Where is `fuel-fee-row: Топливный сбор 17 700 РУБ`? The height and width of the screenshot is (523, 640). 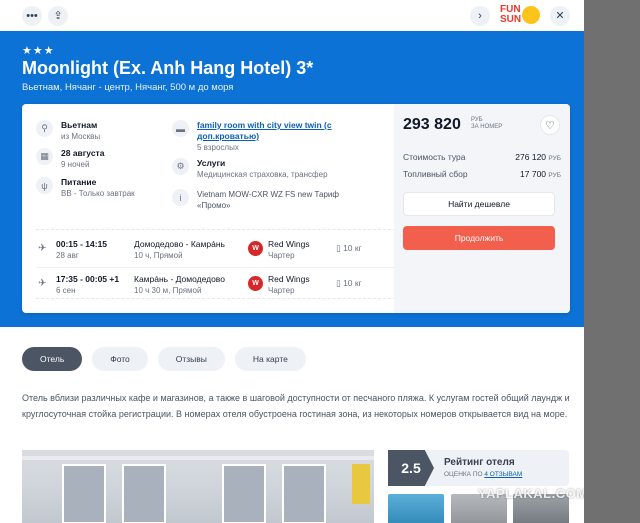
fuel-fee-row: Топливный сбор 17 700 РУБ is located at coordinates (482, 174).